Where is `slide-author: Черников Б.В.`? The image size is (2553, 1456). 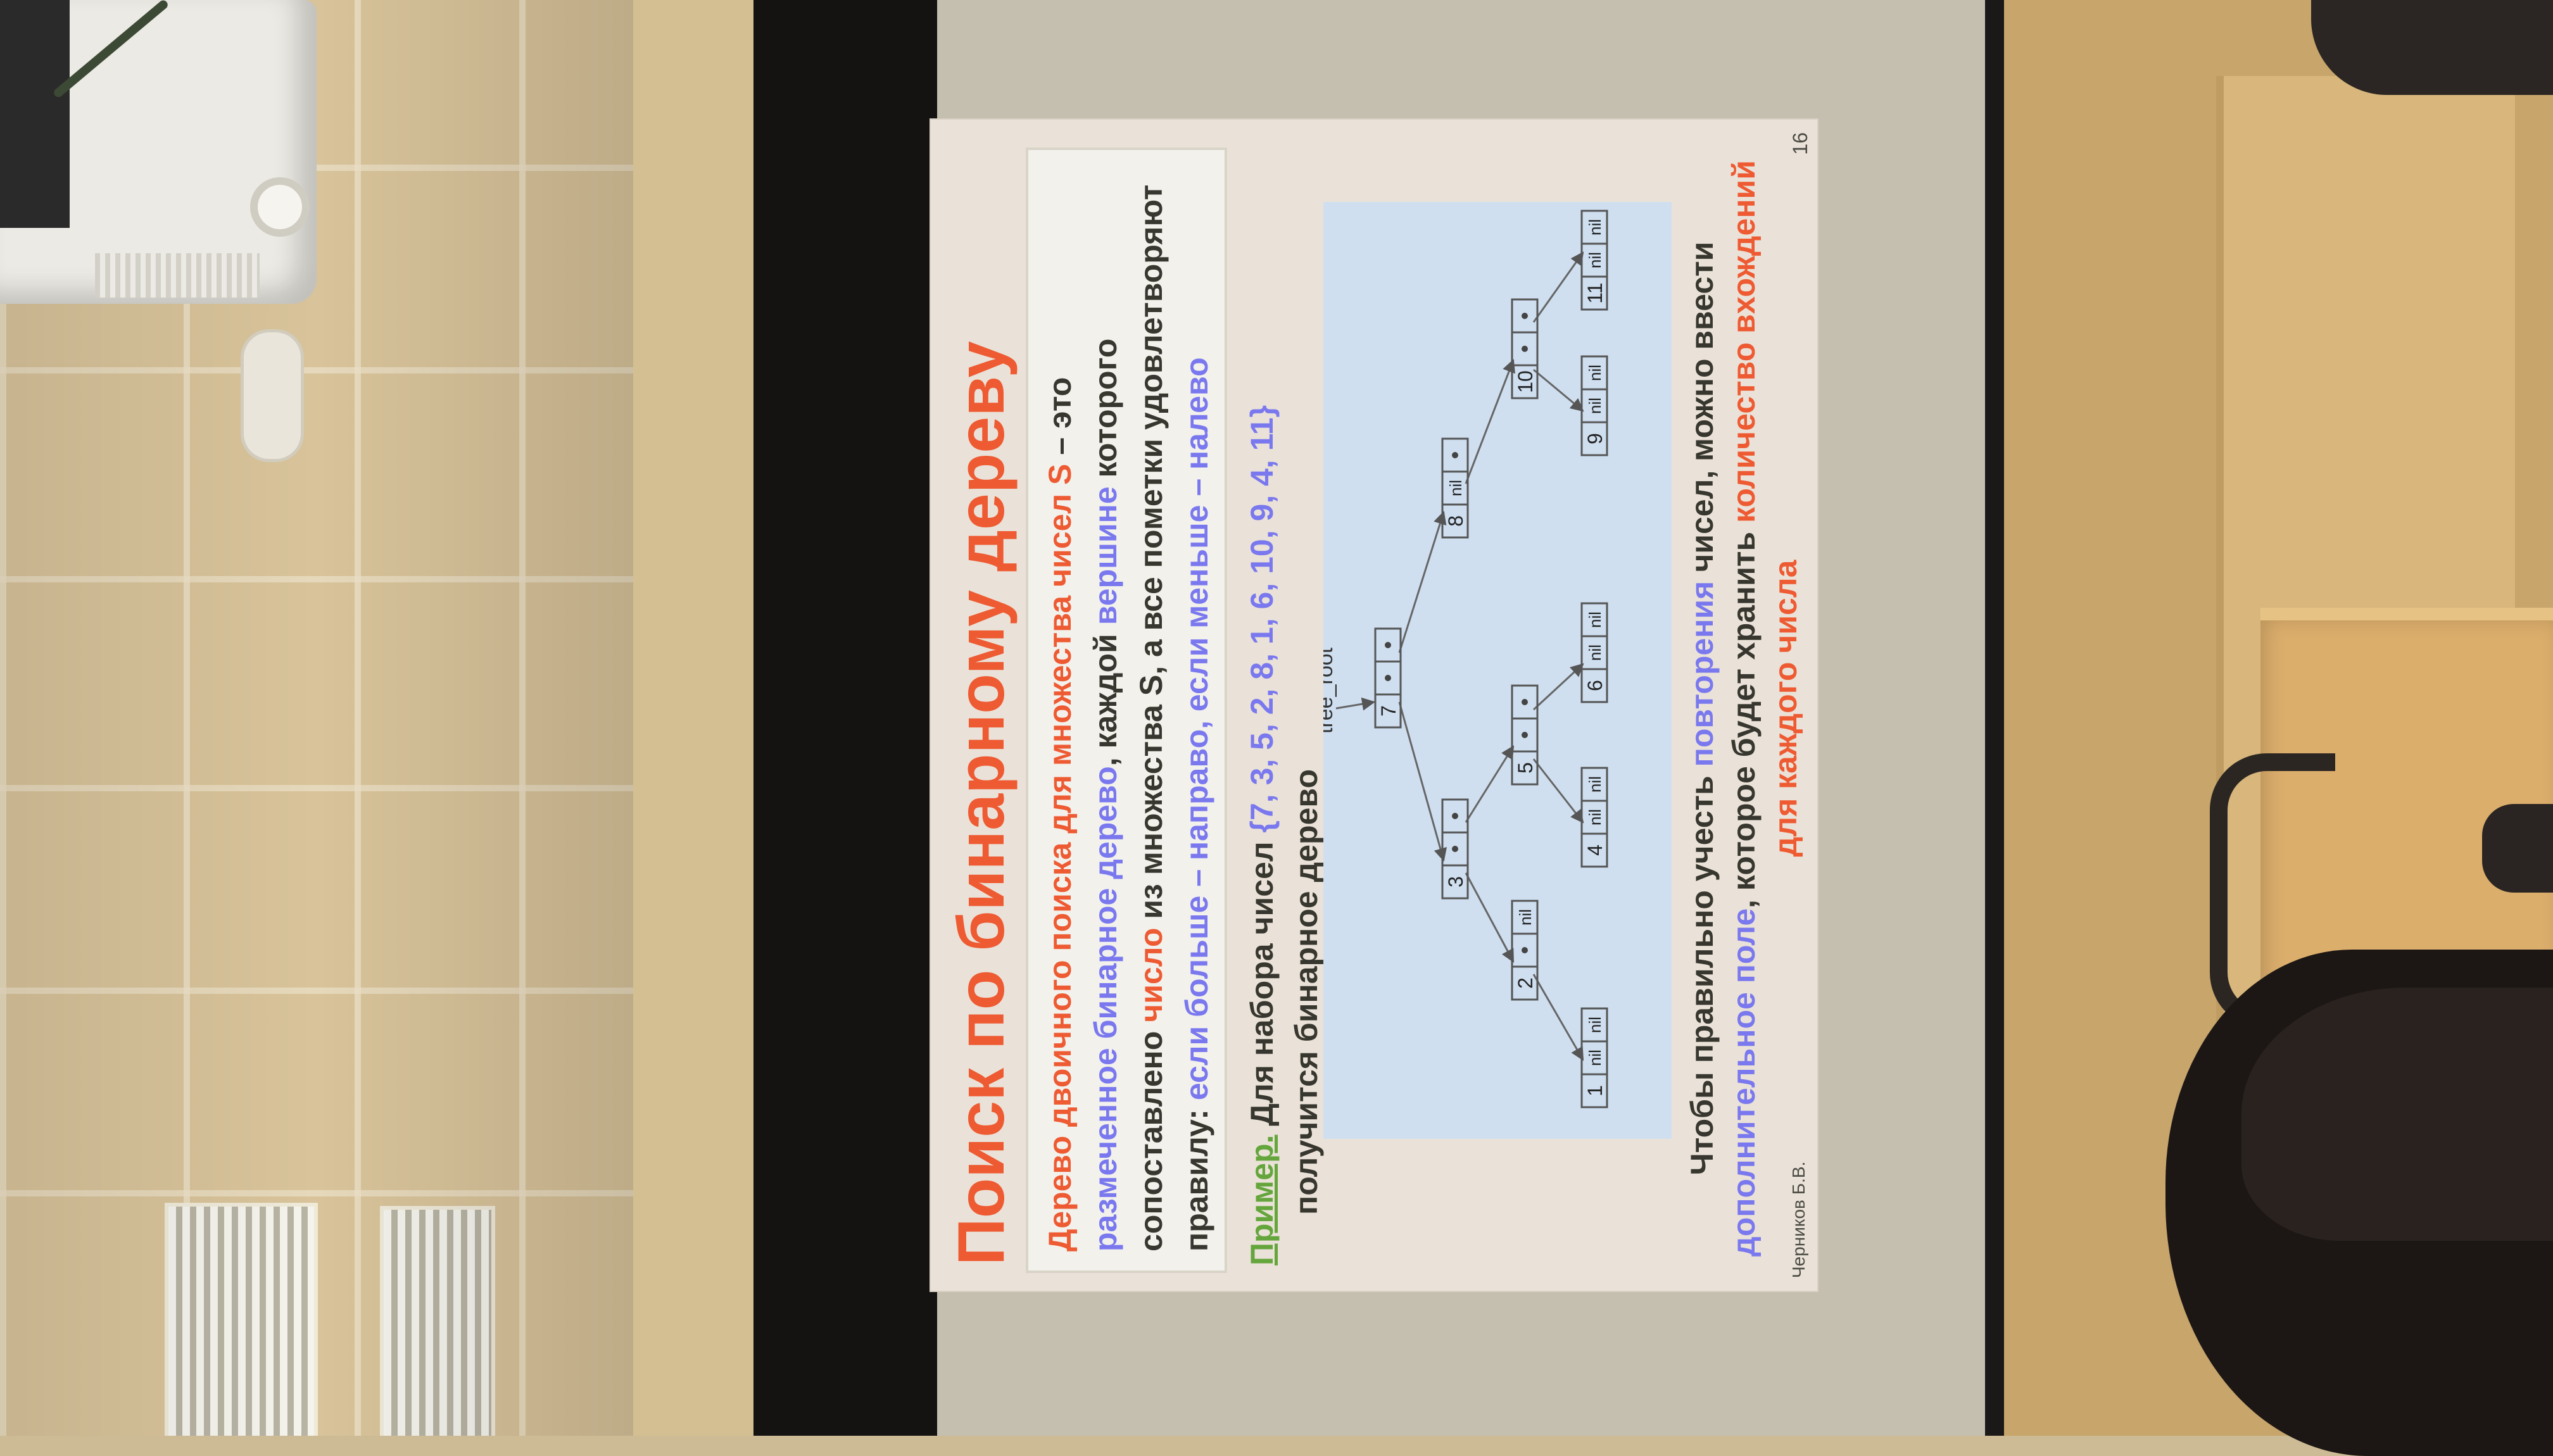 slide-author: Черников Б.В. is located at coordinates (1798, 1219).